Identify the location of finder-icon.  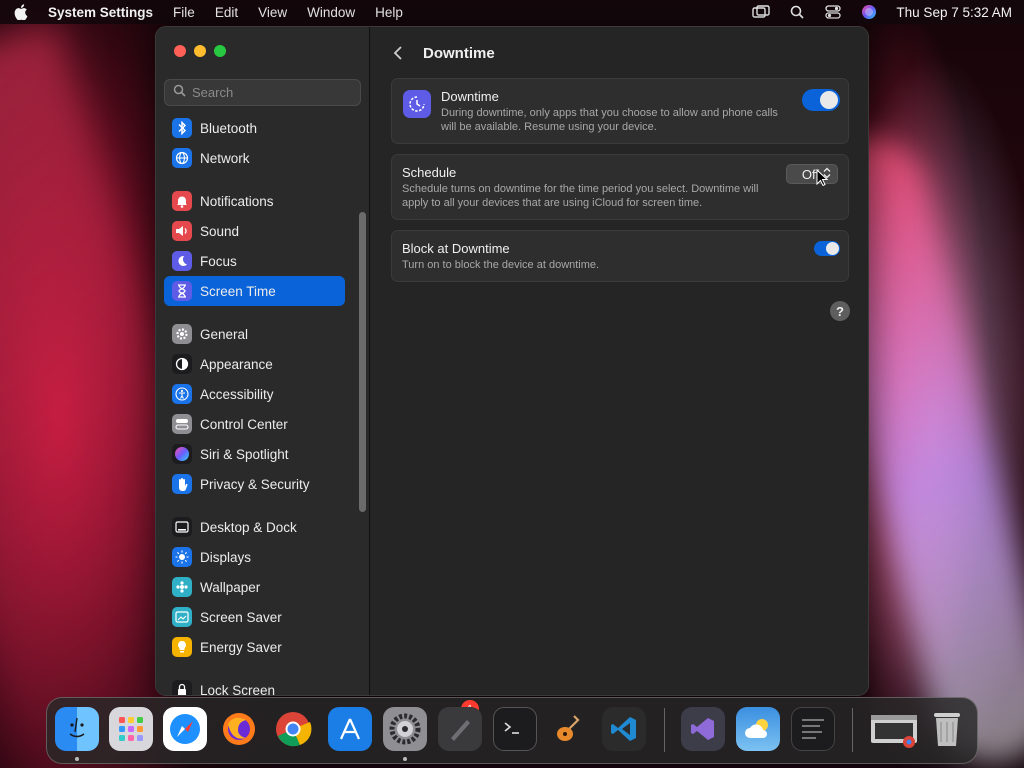
(77, 729).